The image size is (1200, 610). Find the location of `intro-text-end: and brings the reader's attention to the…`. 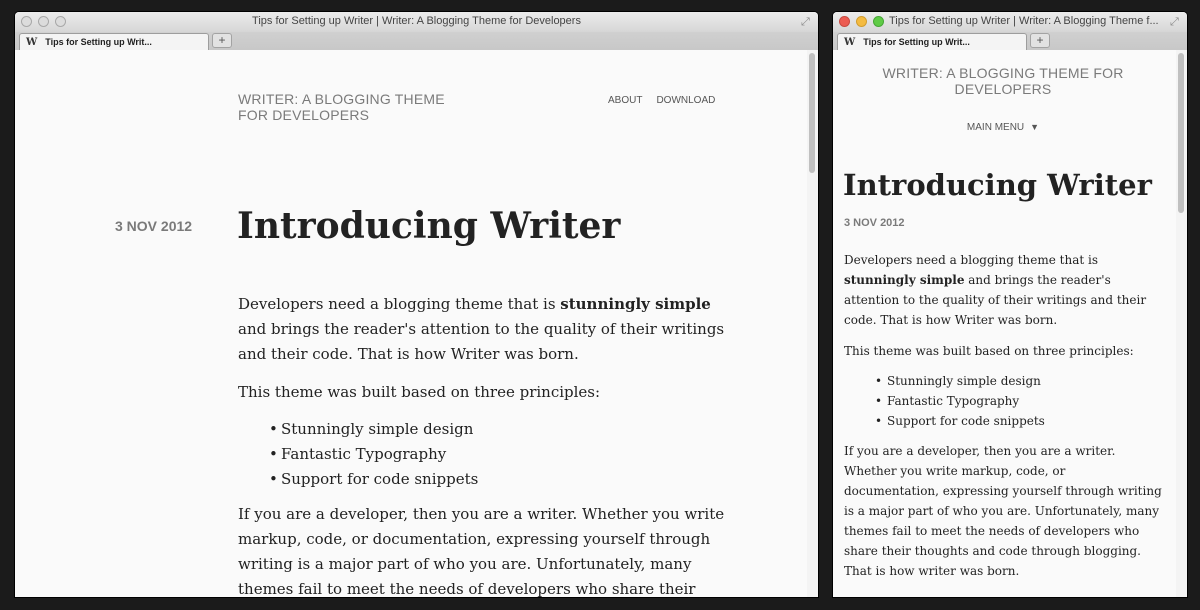

intro-text-end: and brings the reader's attention to the… is located at coordinates (481, 341).